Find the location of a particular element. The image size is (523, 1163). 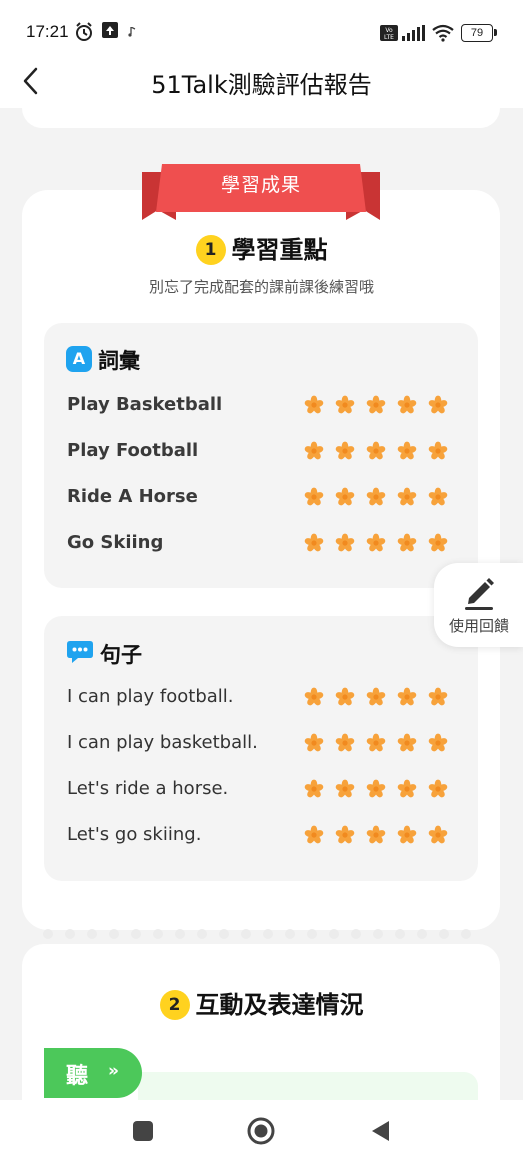

section2-number-badge: 2 is located at coordinates (174, 1005).